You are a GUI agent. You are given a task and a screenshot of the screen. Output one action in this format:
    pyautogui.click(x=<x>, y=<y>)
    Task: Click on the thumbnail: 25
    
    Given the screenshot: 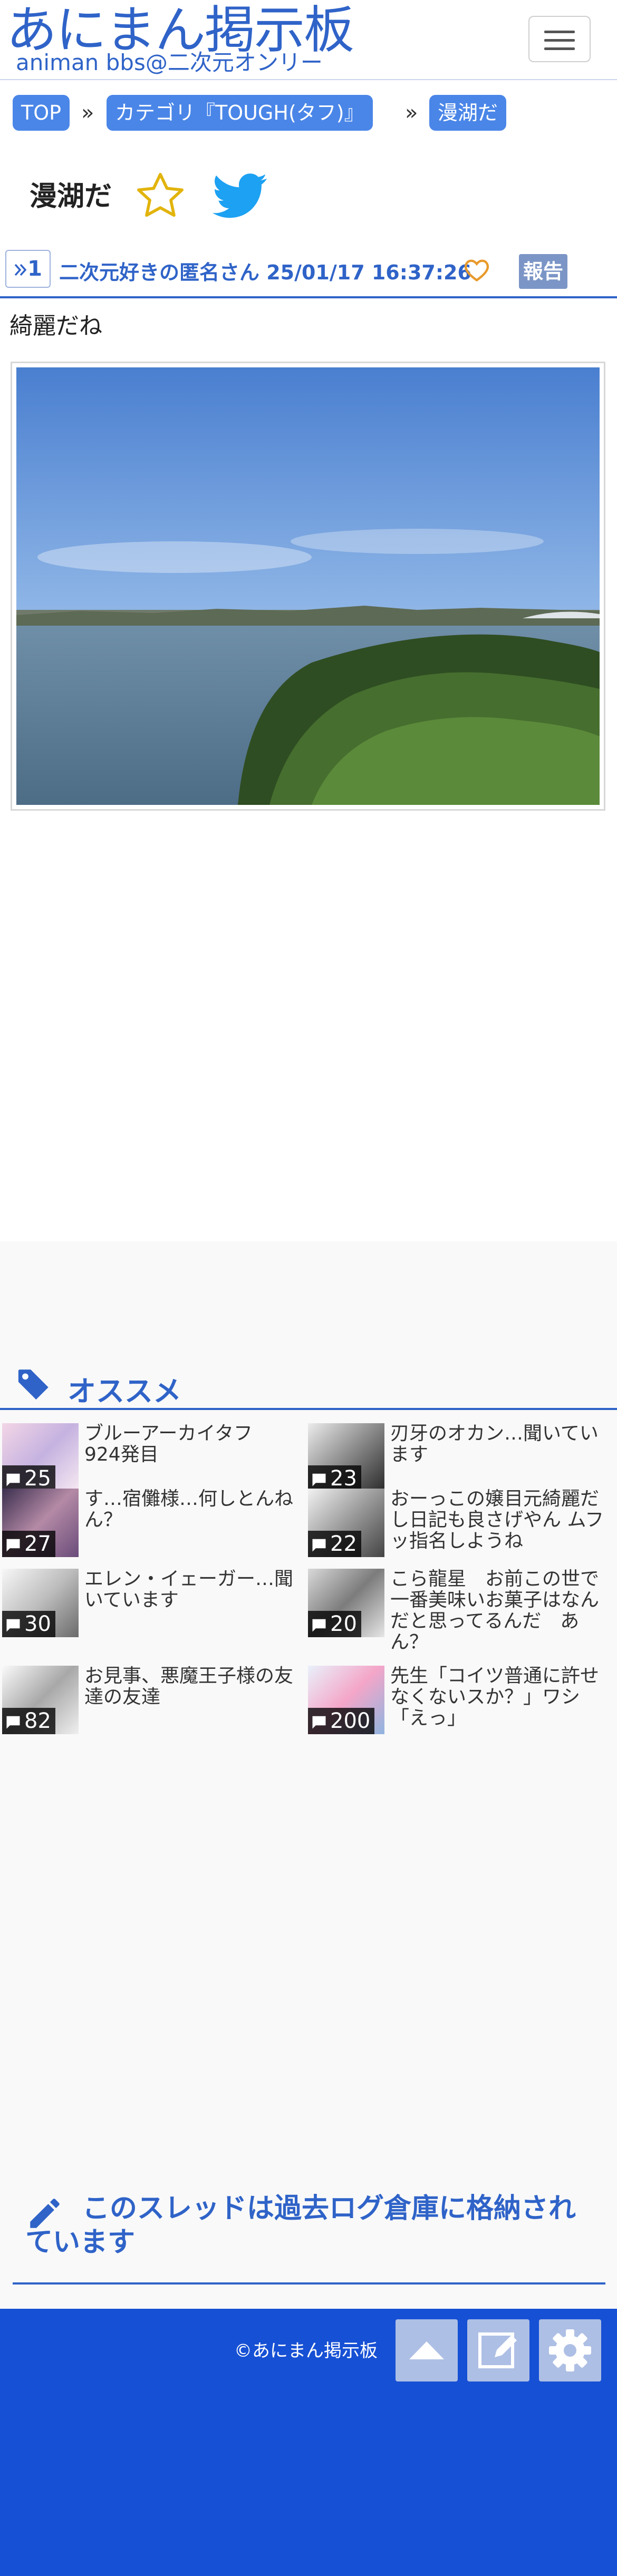 What is the action you would take?
    pyautogui.click(x=40, y=1457)
    